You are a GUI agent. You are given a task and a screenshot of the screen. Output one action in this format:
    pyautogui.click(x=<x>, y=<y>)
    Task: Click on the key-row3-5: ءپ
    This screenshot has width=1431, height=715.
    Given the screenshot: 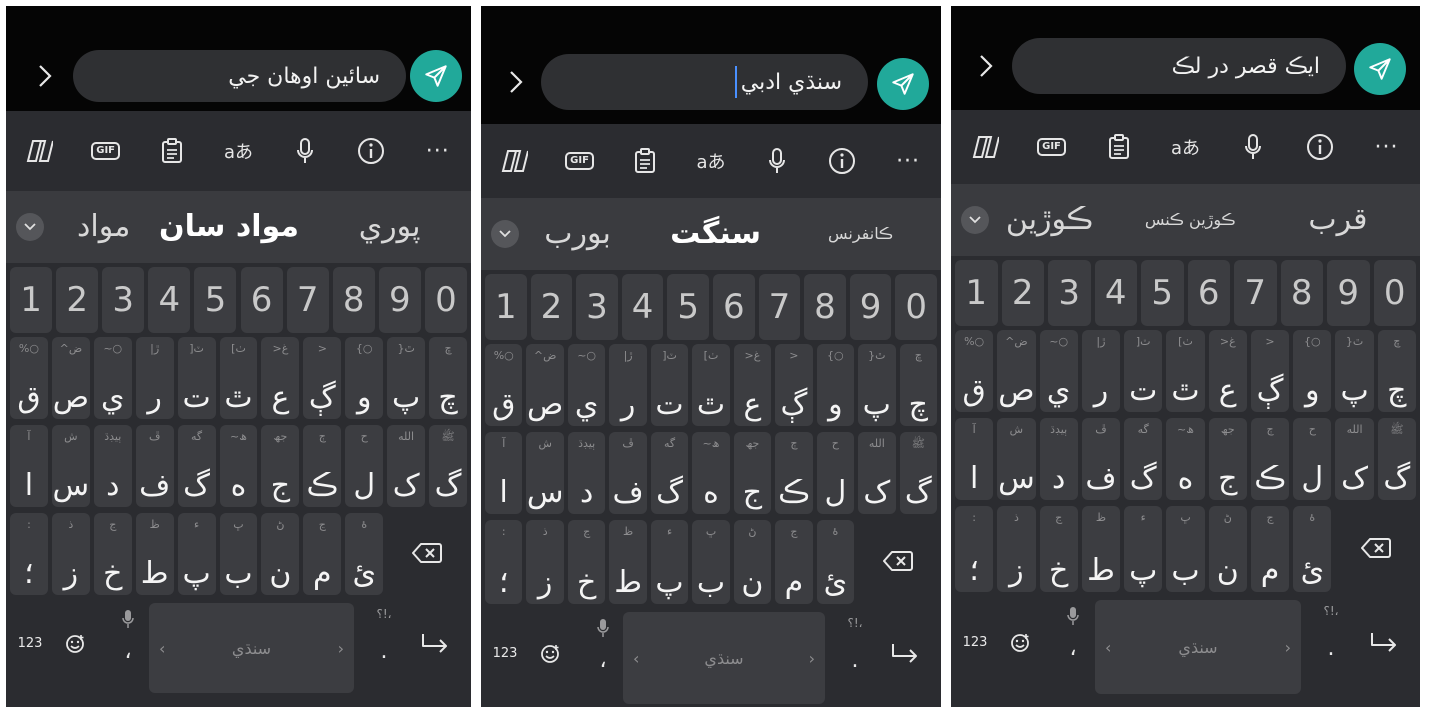 What is the action you would take?
    pyautogui.click(x=196, y=554)
    